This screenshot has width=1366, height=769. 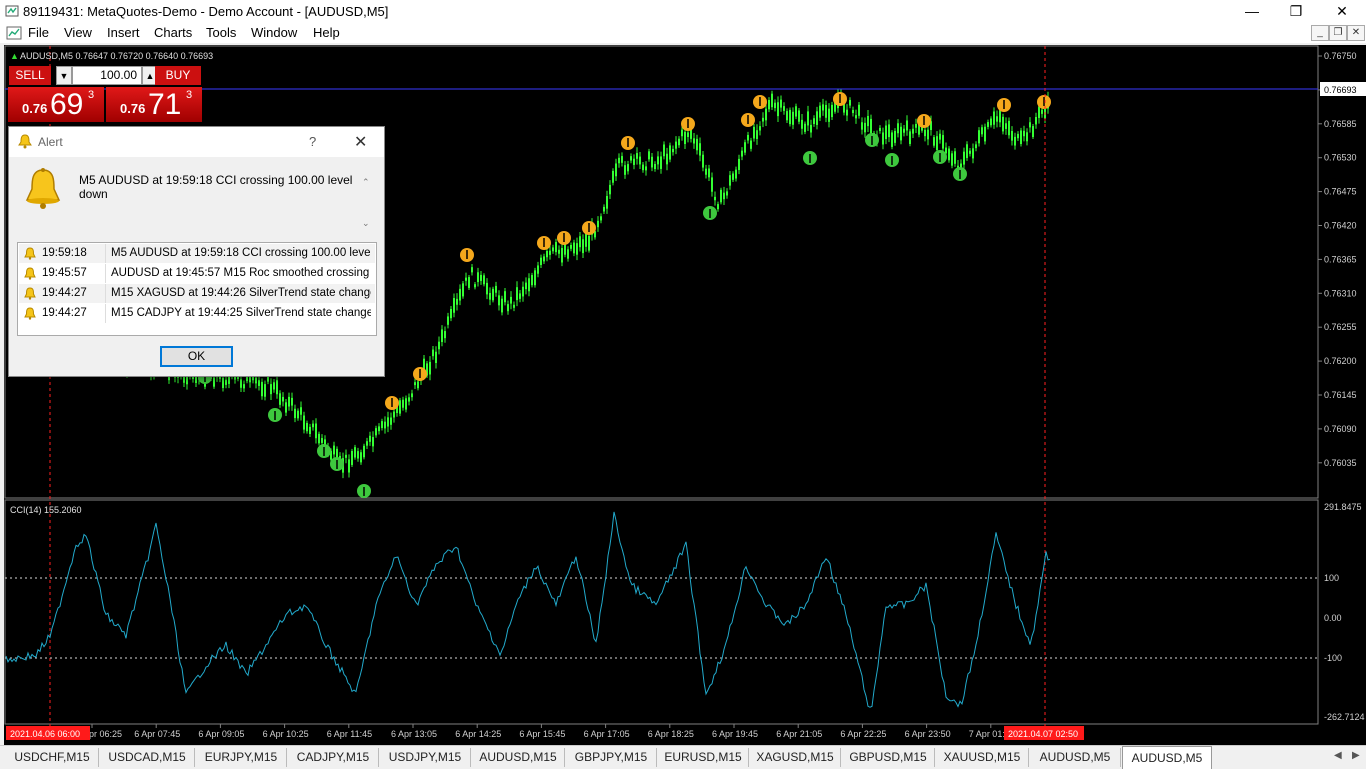 I want to click on alert-time: 19:59:18, so click(x=64, y=253).